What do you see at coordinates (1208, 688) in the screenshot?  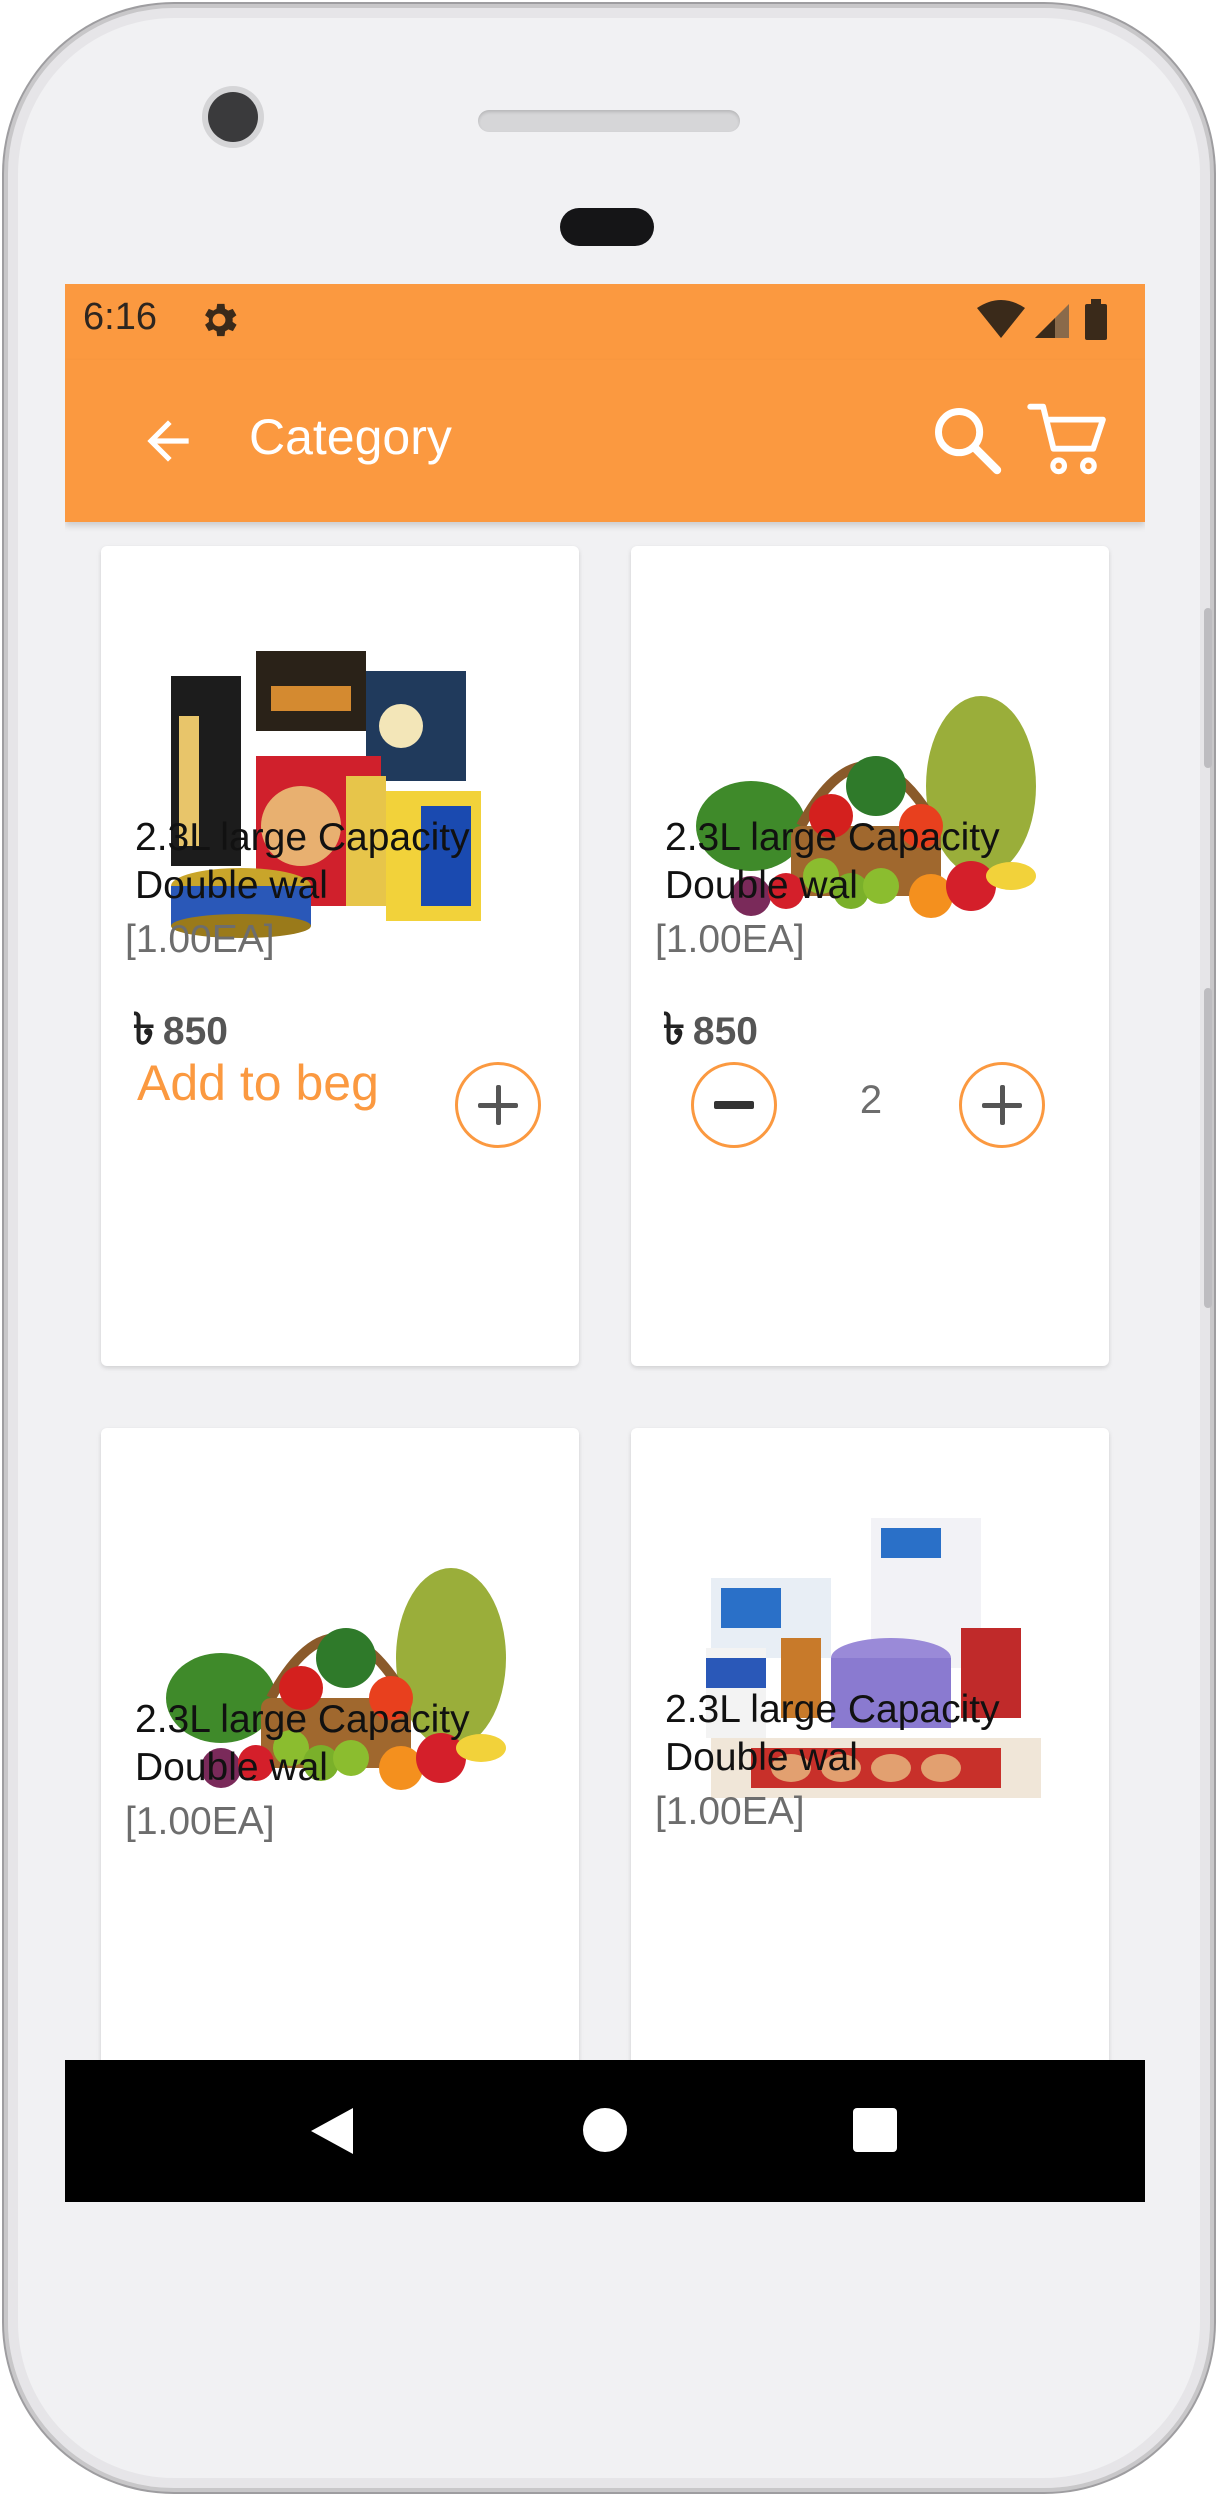 I see `power-button` at bounding box center [1208, 688].